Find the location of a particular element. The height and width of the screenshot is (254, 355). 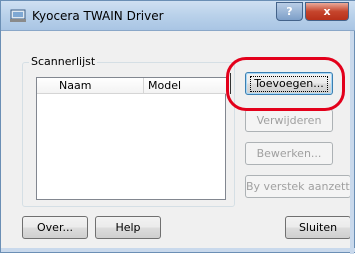

help-title-button: ? is located at coordinates (289, 11).